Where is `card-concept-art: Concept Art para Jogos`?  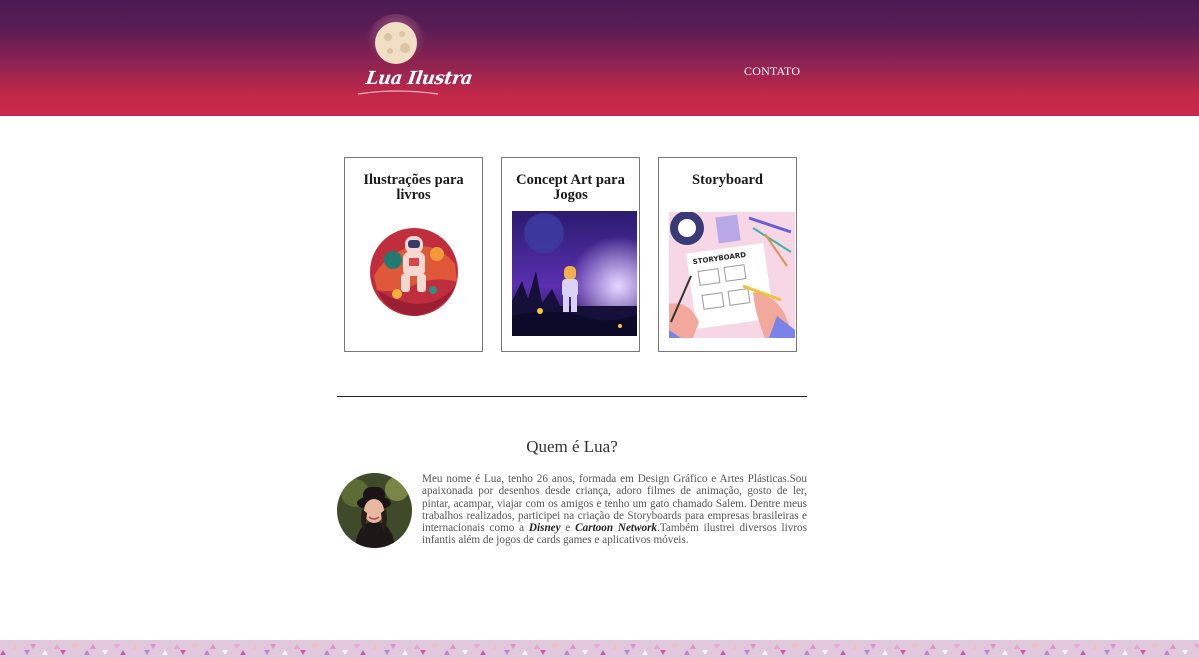
card-concept-art: Concept Art para Jogos is located at coordinates (570, 254).